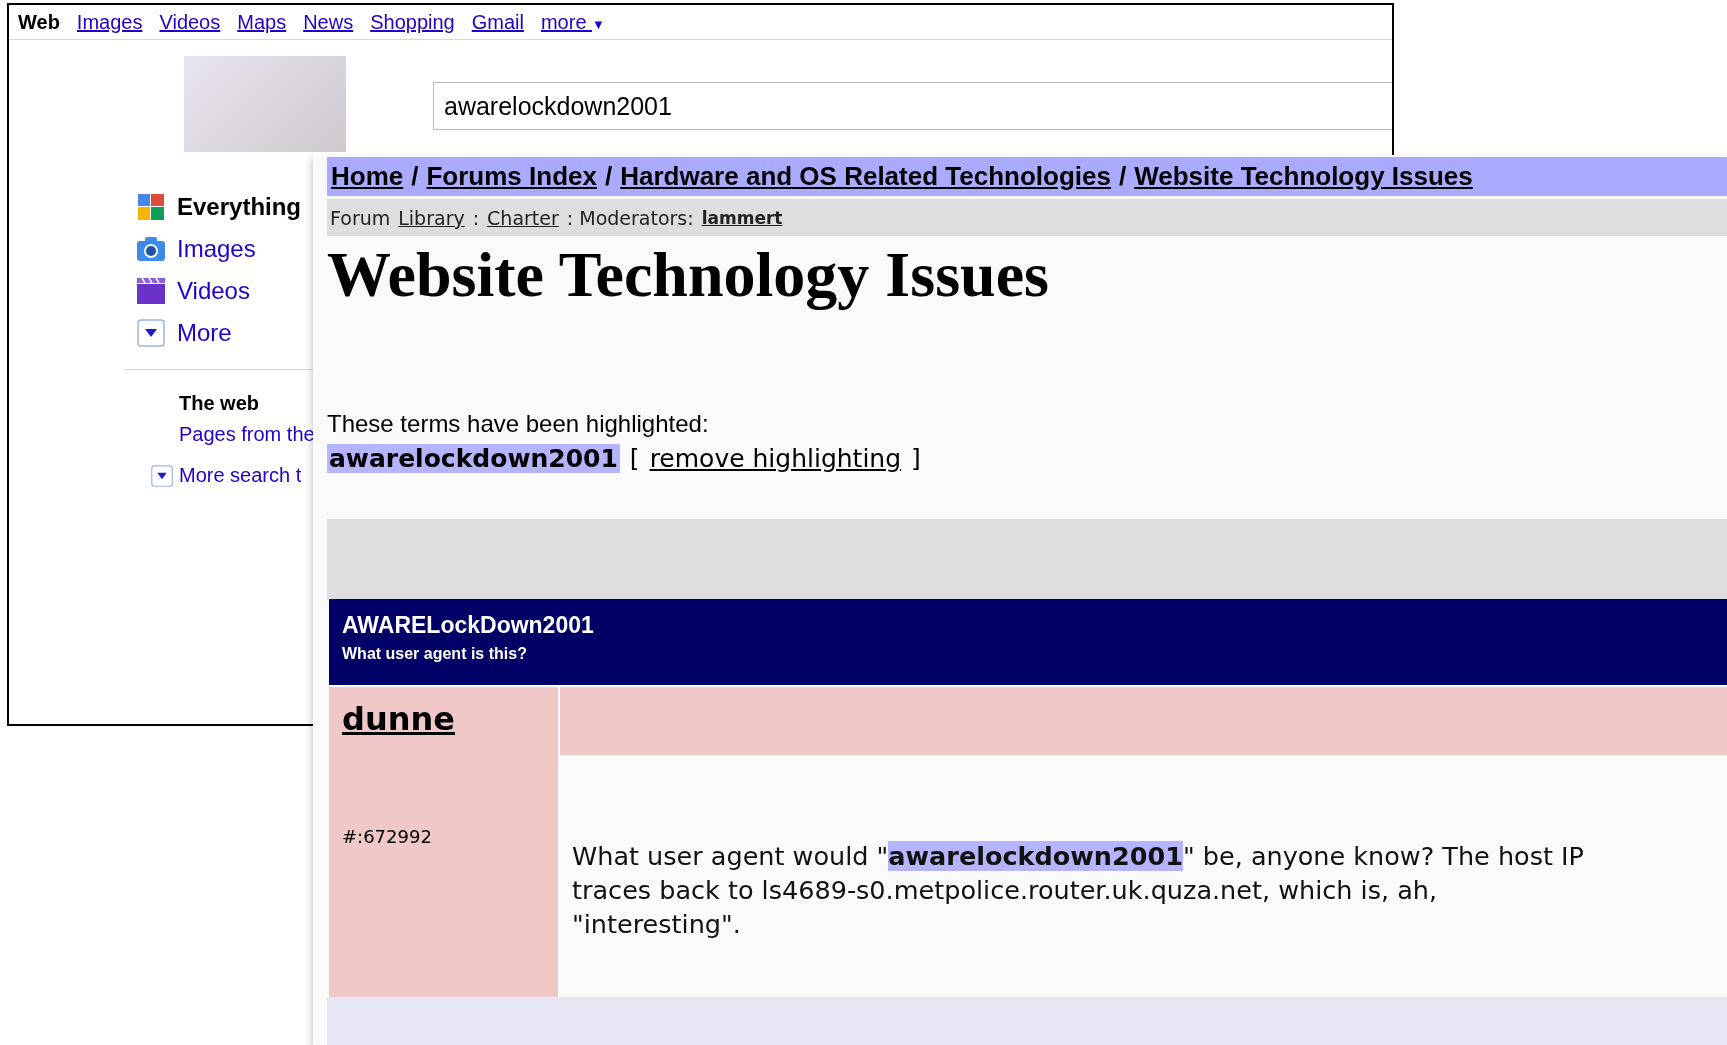  Describe the element at coordinates (247, 434) in the screenshot. I see `section-link: Pages from the` at that location.